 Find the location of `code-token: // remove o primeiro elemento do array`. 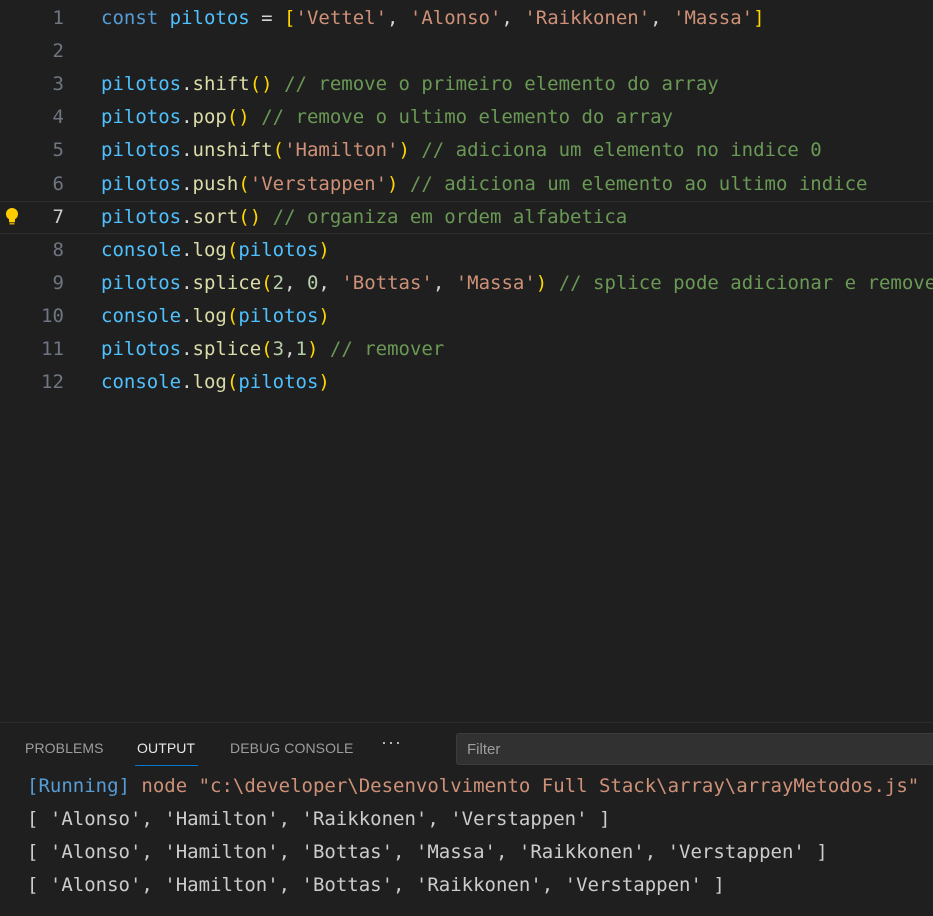

code-token: // remove o primeiro elemento do array is located at coordinates (495, 84).